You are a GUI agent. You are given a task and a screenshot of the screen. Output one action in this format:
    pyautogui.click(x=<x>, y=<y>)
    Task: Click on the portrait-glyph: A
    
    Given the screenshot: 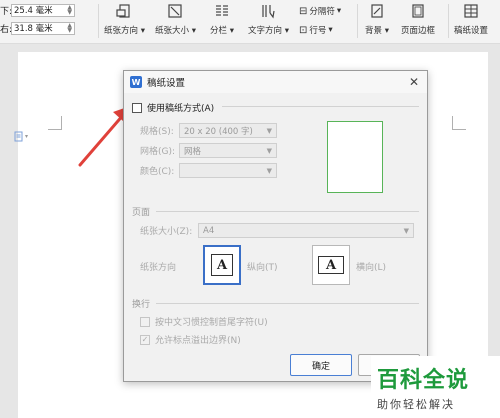 What is the action you would take?
    pyautogui.click(x=222, y=265)
    